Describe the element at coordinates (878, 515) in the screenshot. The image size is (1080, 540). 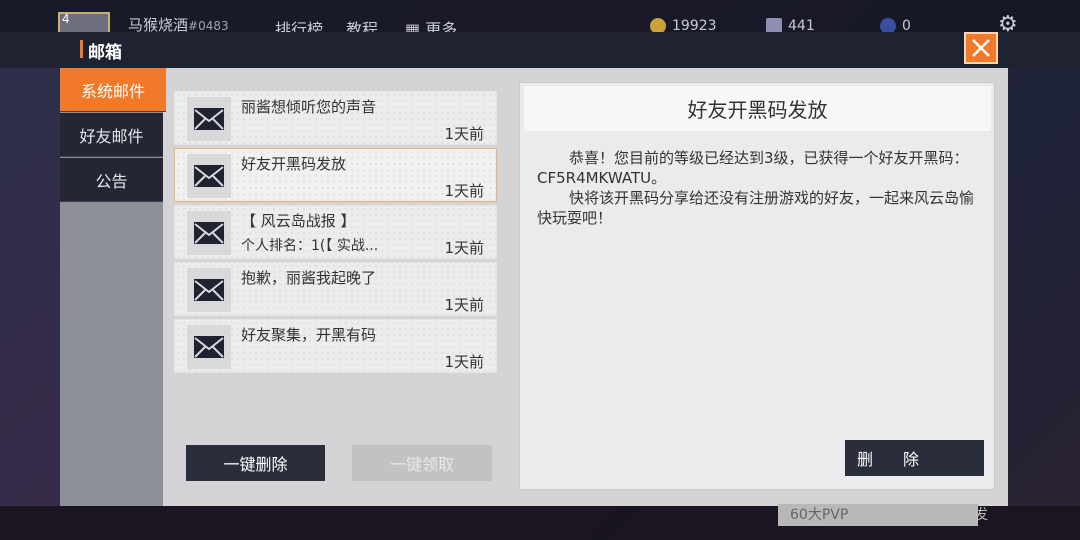
I see `pvp-mode-label: 60大PVP` at that location.